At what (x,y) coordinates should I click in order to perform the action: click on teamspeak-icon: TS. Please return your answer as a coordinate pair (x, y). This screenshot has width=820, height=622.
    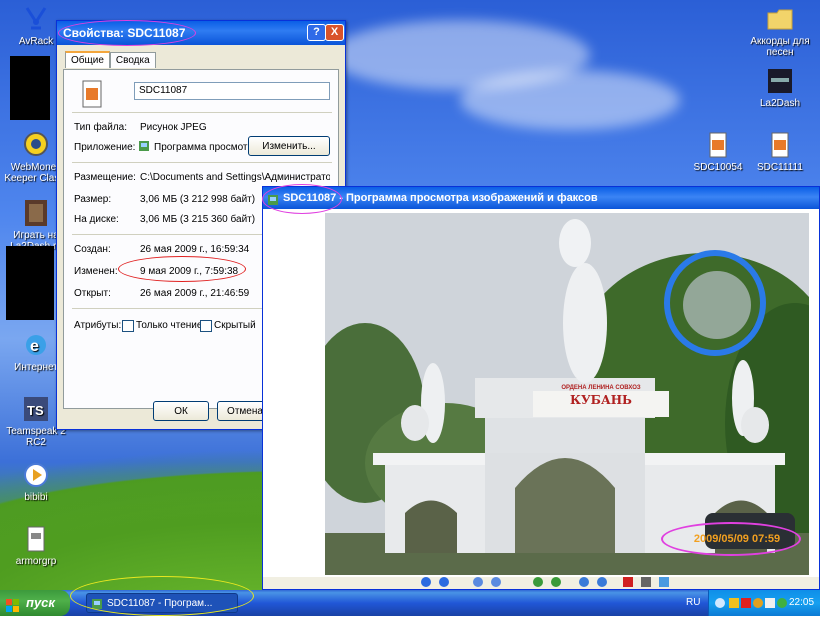
    Looking at the image, I should click on (36, 409).